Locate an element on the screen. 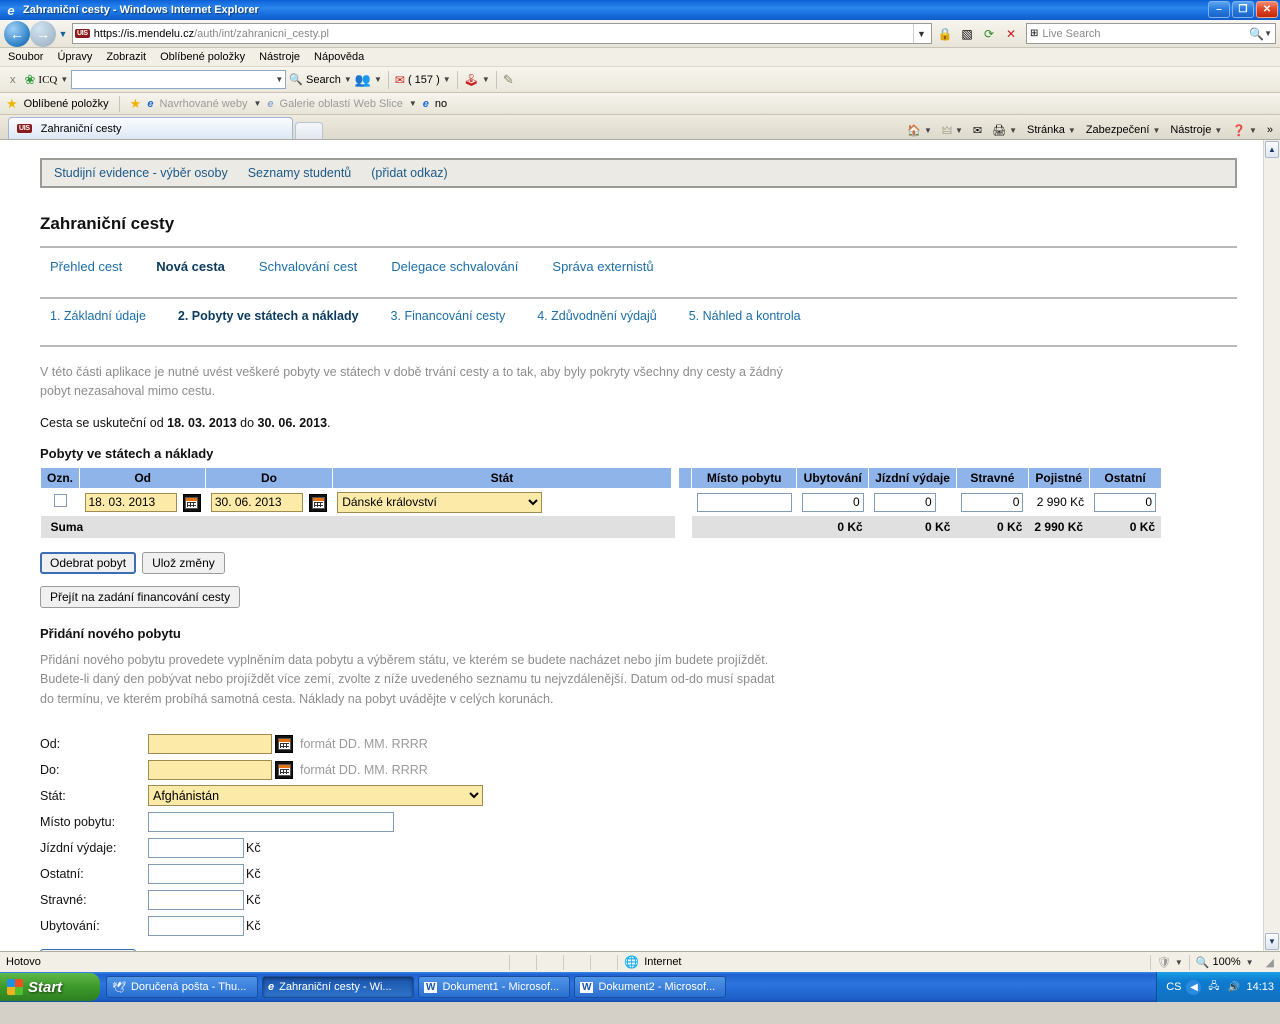 The image size is (1280, 1024). search-box: ⊞ Live Search 🔍 ▼ is located at coordinates (1151, 33).